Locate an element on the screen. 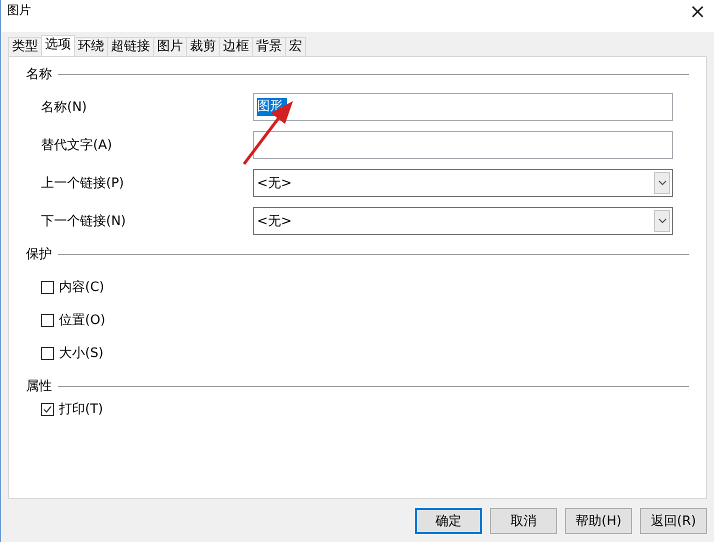 The width and height of the screenshot is (714, 542). field-label: 上一个链接(P) is located at coordinates (83, 183).